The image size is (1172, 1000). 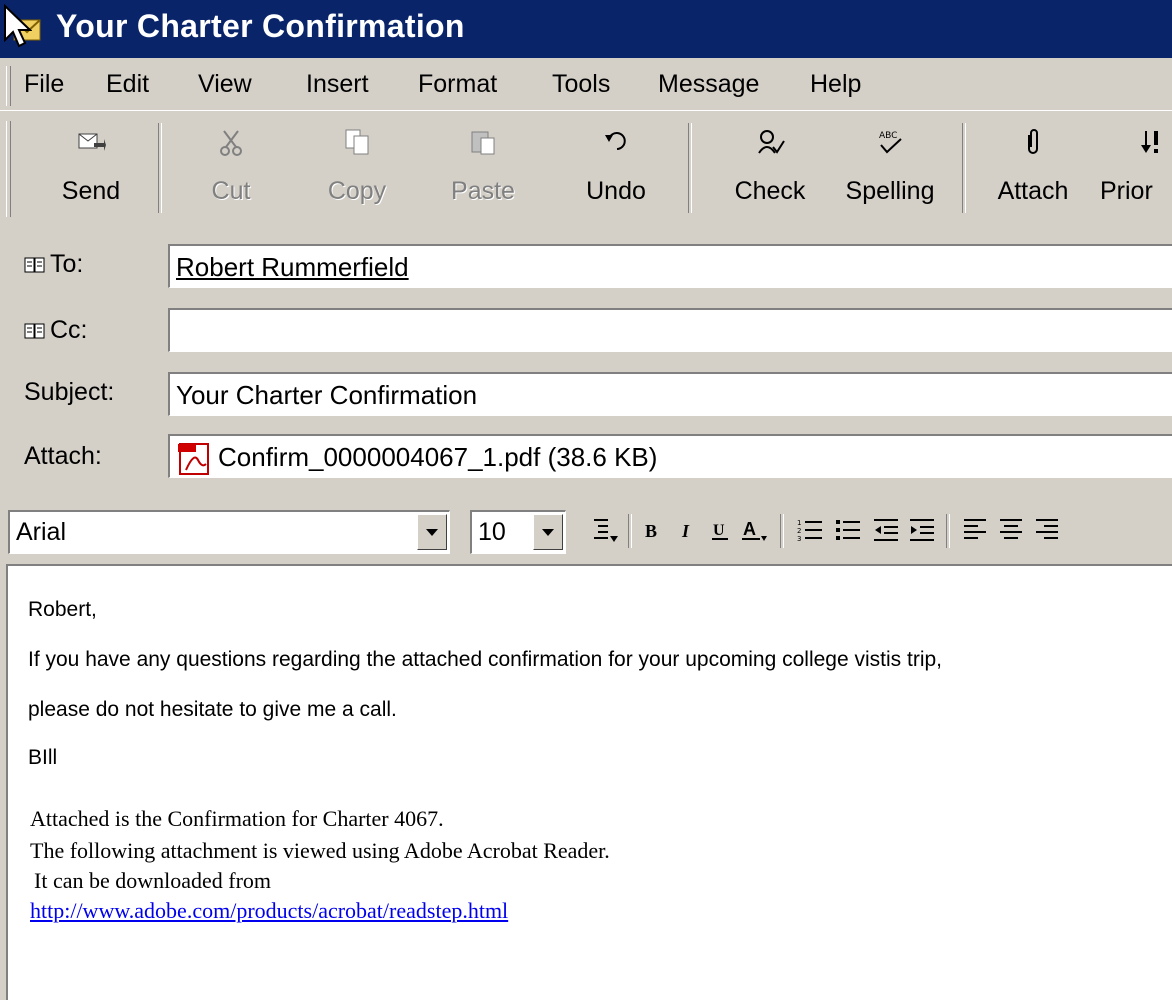 What do you see at coordinates (231, 191) in the screenshot?
I see `cut-label: Cut` at bounding box center [231, 191].